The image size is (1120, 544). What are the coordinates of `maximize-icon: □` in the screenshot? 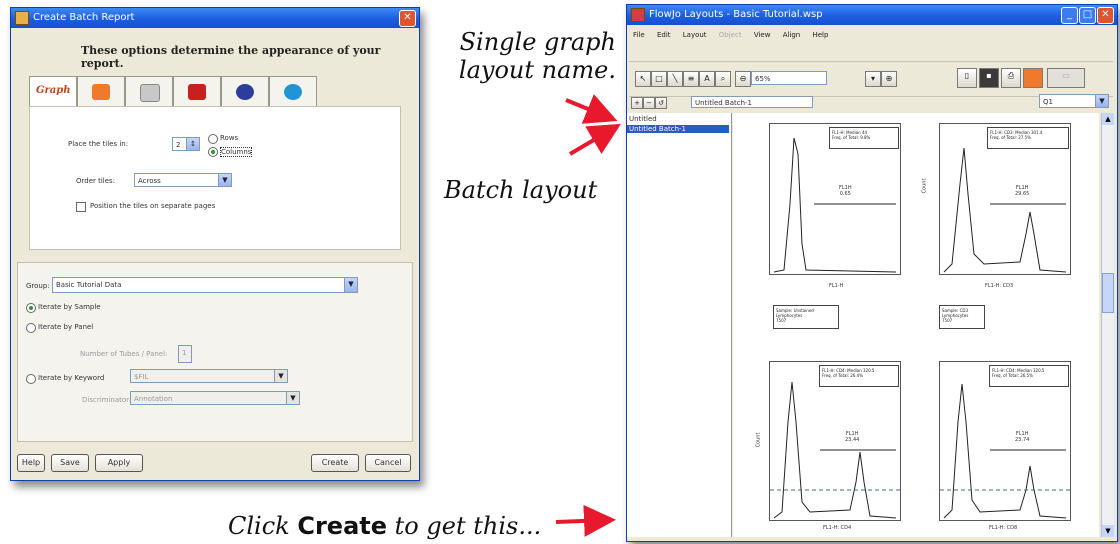 It's located at (1087, 15).